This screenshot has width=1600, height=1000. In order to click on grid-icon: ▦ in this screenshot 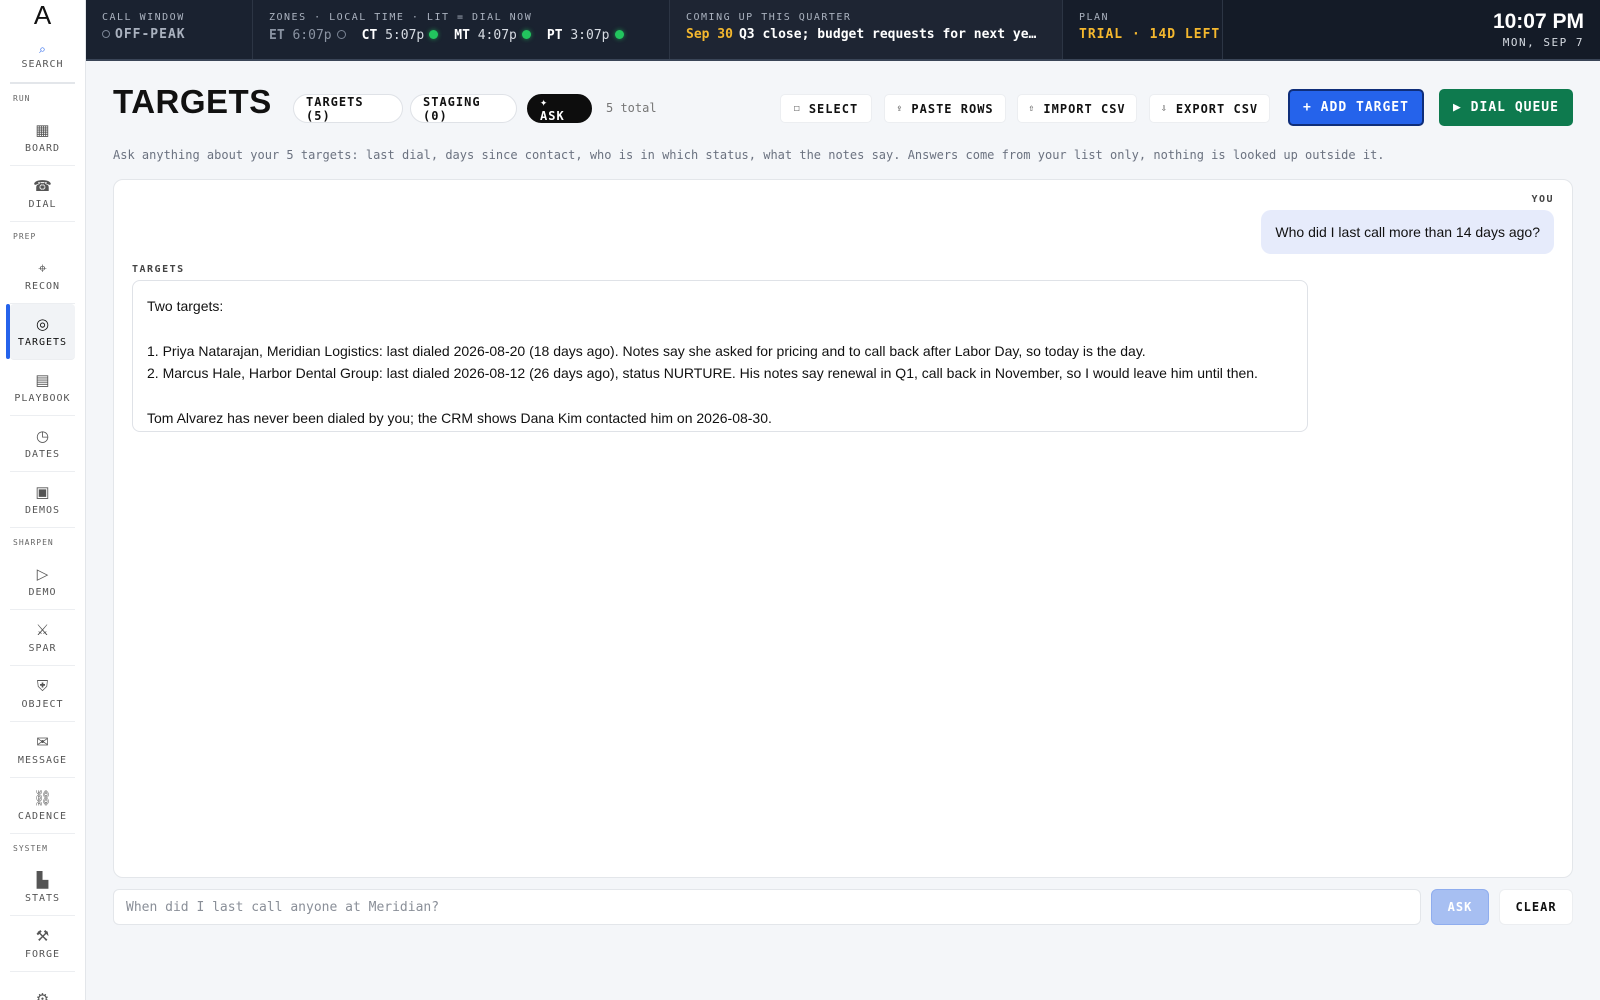, I will do `click(42, 130)`.